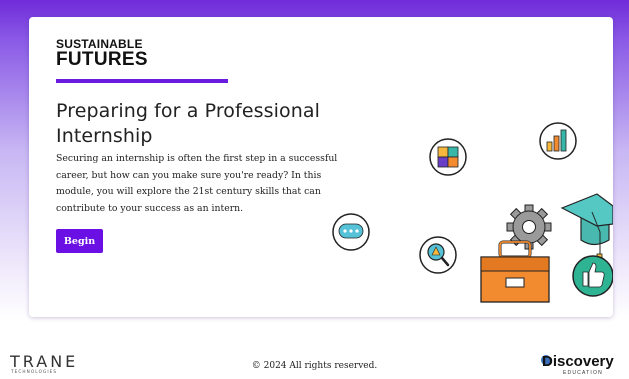 The height and width of the screenshot is (379, 629). I want to click on chat-bubble-icon, so click(351, 232).